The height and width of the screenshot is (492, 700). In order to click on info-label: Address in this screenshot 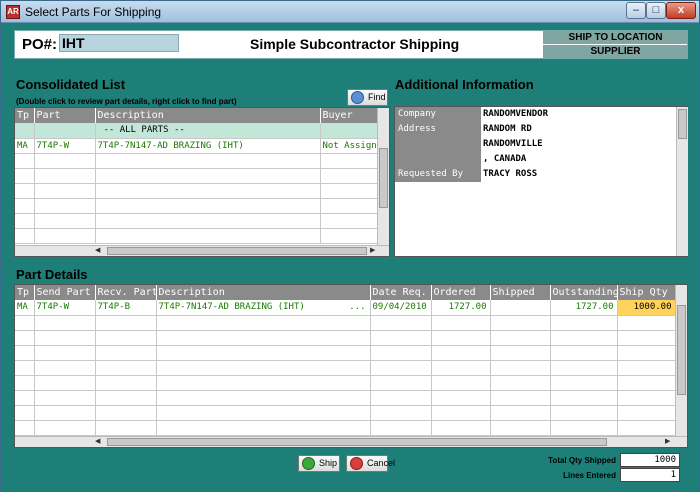, I will do `click(438, 129)`.